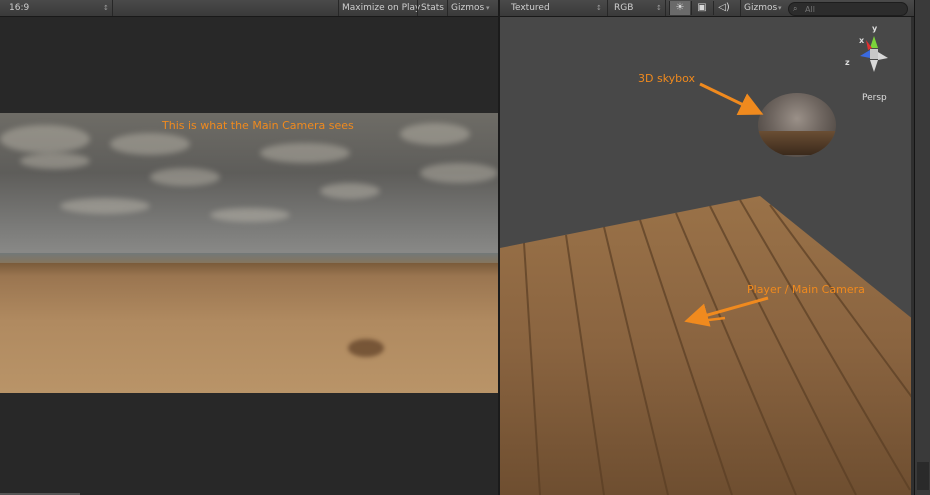  What do you see at coordinates (258, 125) in the screenshot?
I see `camera-view-annotation: This is what the Main Camera sees` at bounding box center [258, 125].